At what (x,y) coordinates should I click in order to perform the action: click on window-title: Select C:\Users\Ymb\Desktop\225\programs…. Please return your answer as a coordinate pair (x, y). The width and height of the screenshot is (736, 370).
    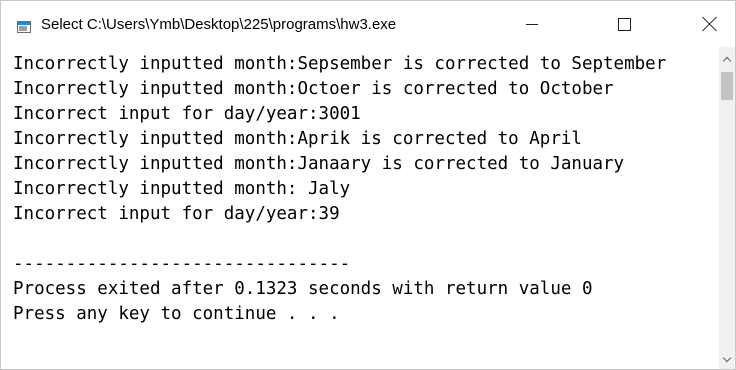
    Looking at the image, I should click on (219, 24).